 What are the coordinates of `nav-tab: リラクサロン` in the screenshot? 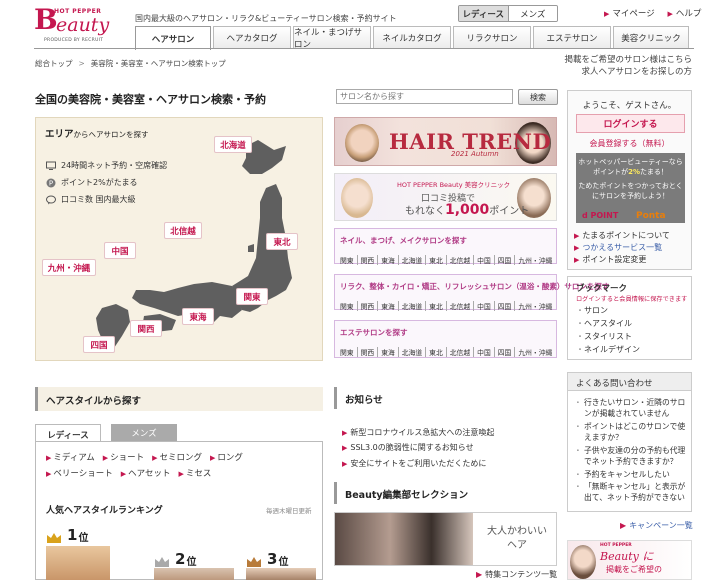 It's located at (492, 37).